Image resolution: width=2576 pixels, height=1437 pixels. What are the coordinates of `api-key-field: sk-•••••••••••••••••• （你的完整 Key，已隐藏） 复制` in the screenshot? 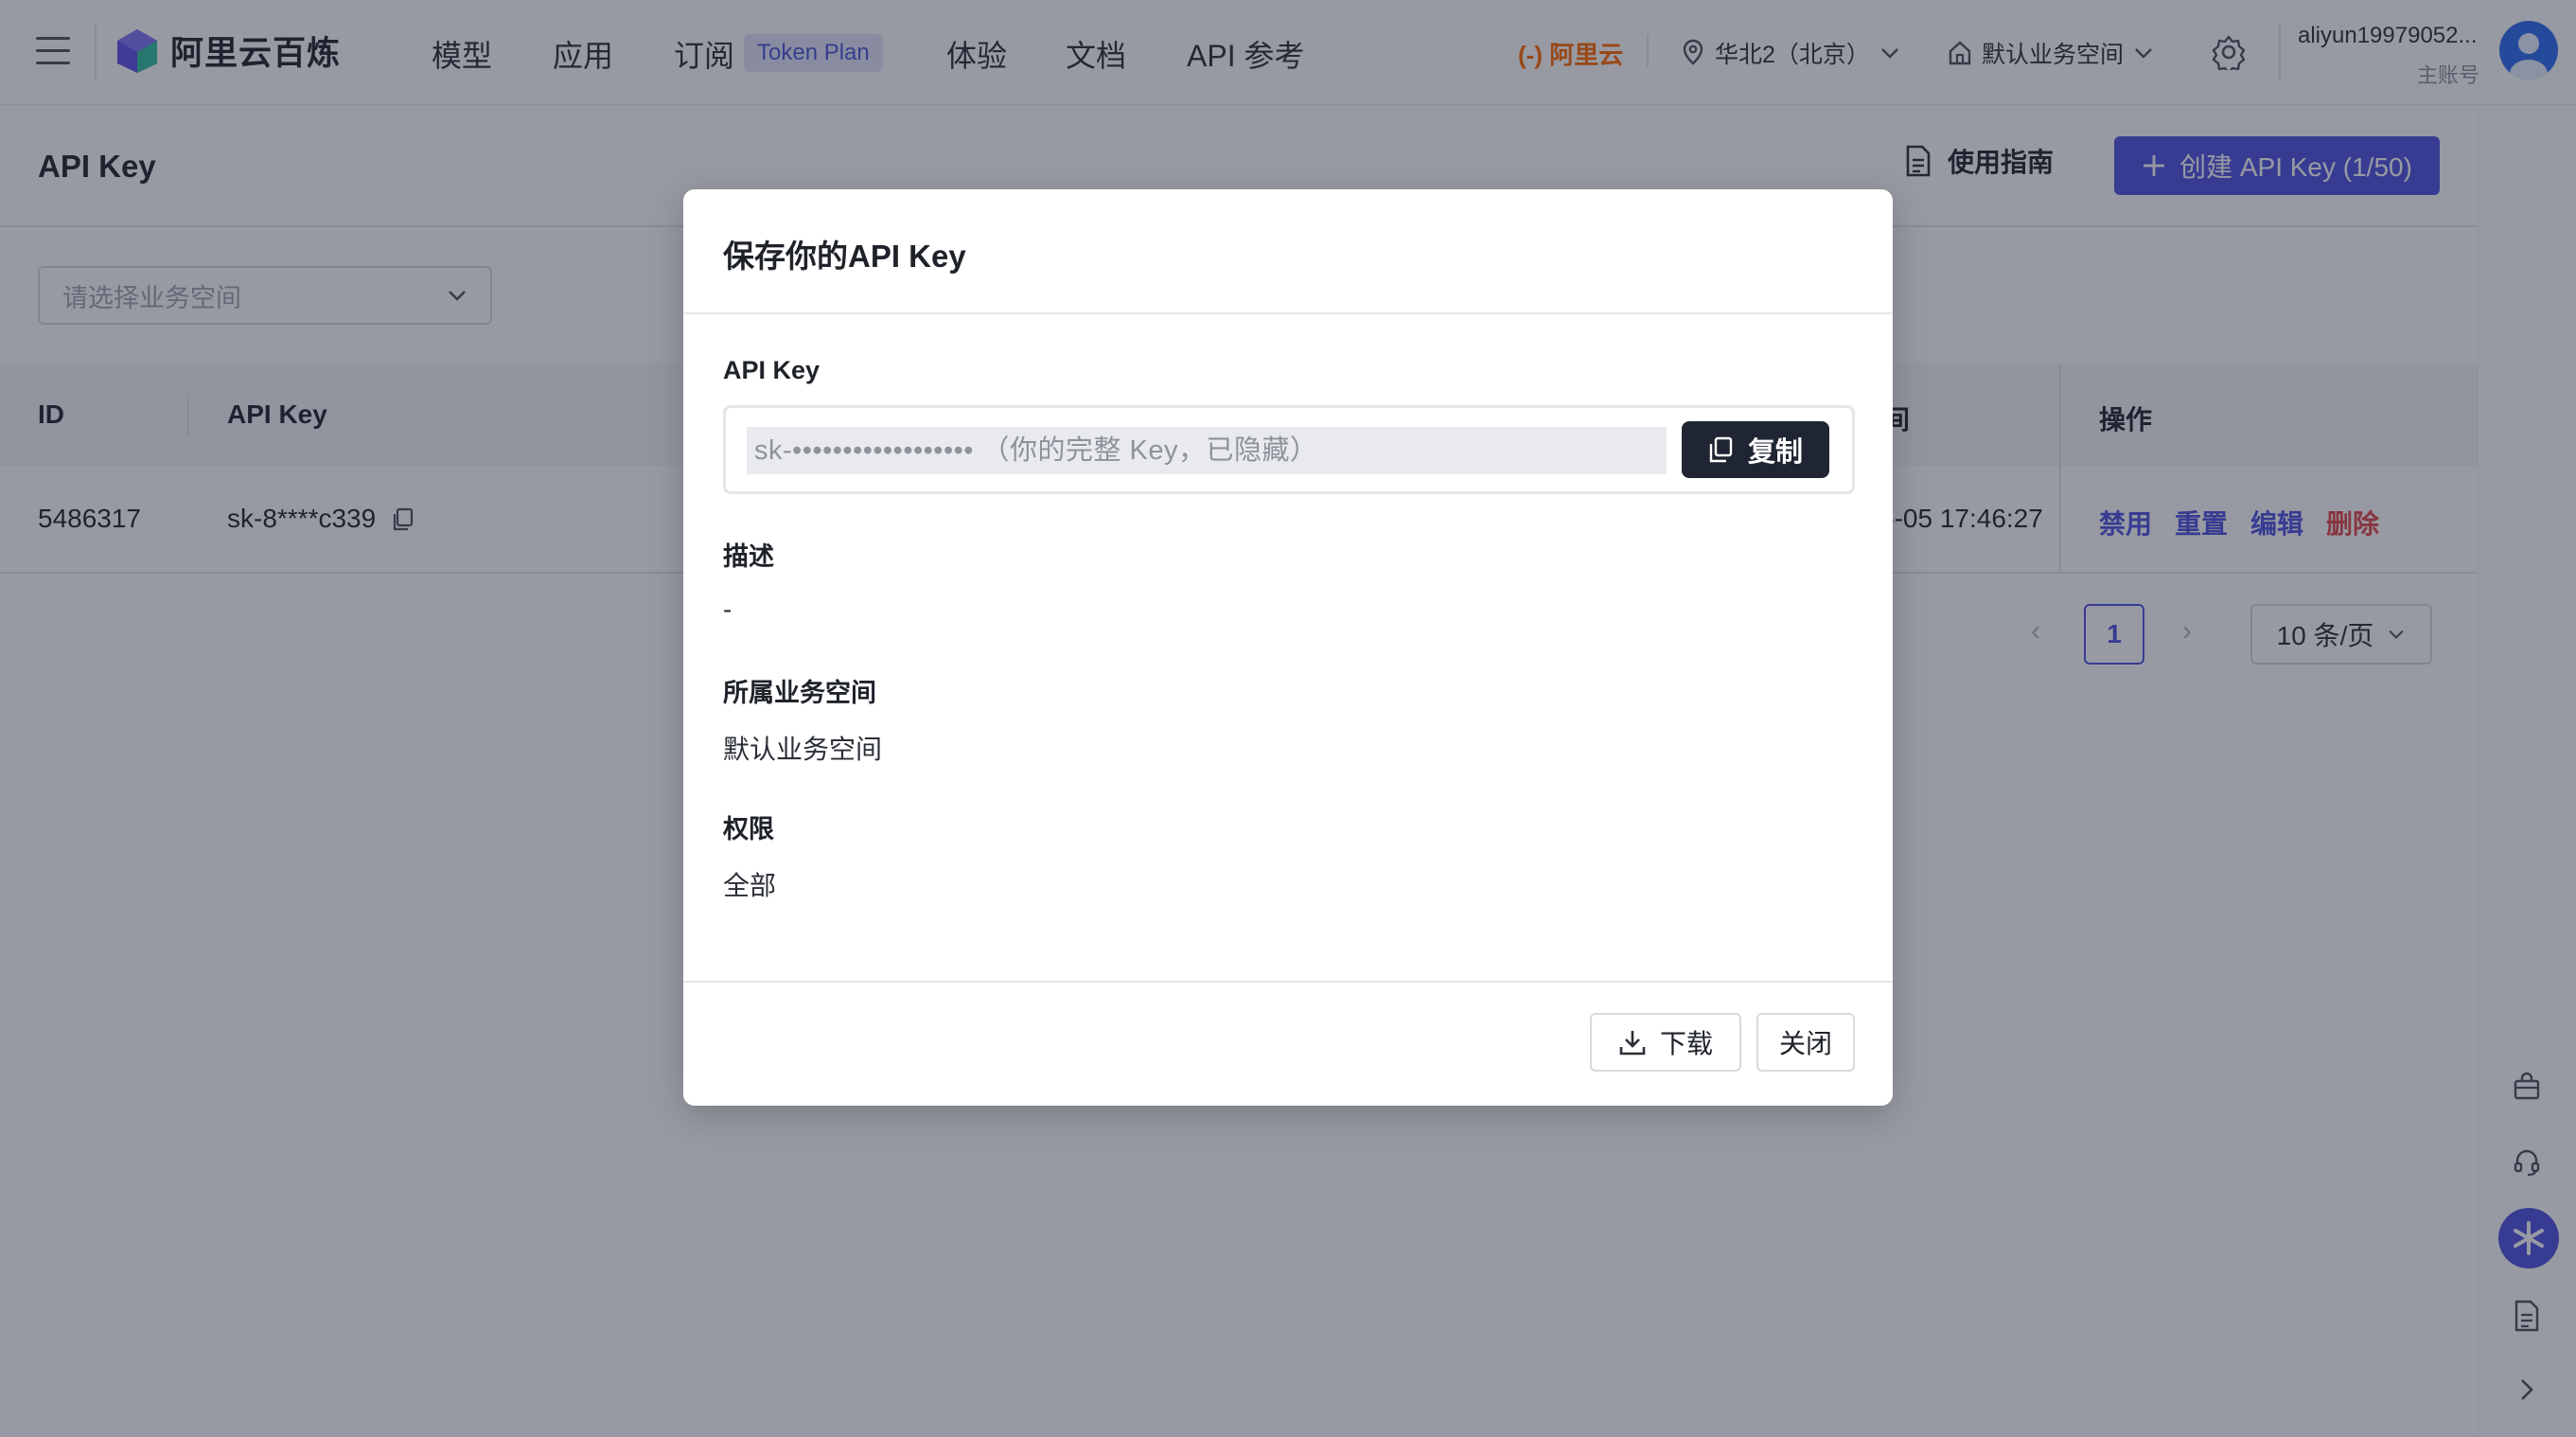 It's located at (1289, 449).